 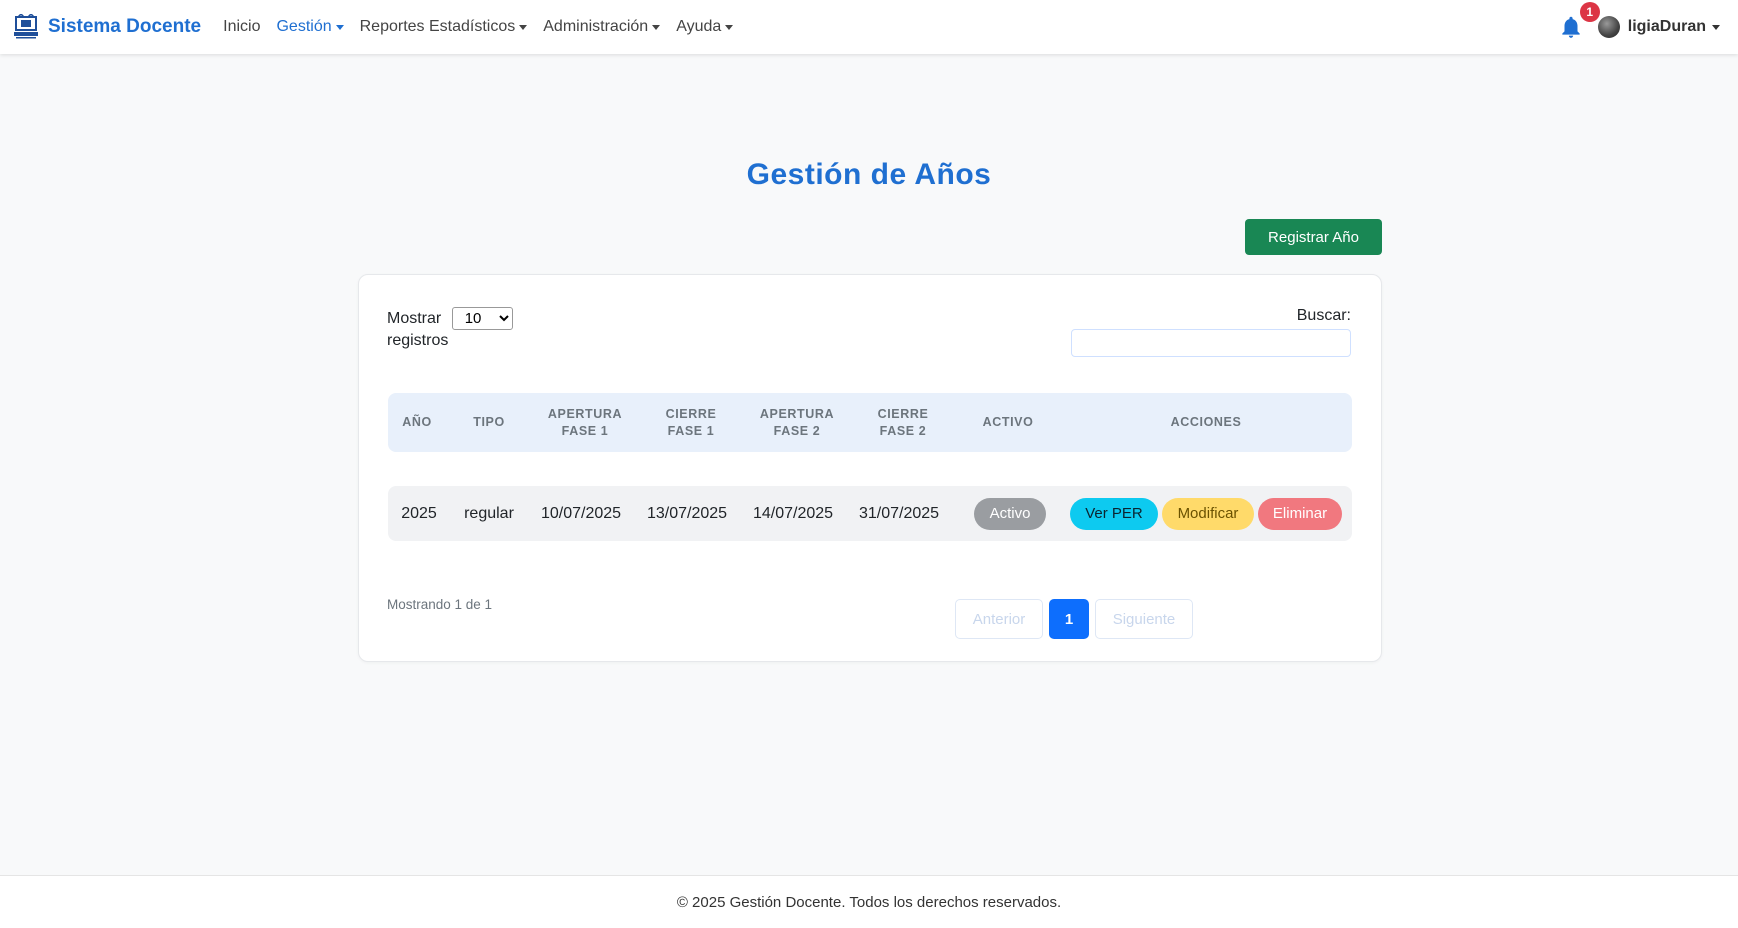 I want to click on nav-item-label: Inicio, so click(x=242, y=26).